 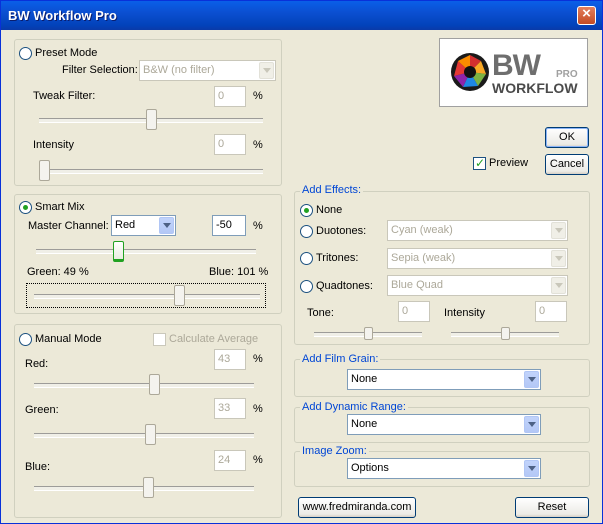 I want to click on film-grain-dropdown: None, so click(x=444, y=379).